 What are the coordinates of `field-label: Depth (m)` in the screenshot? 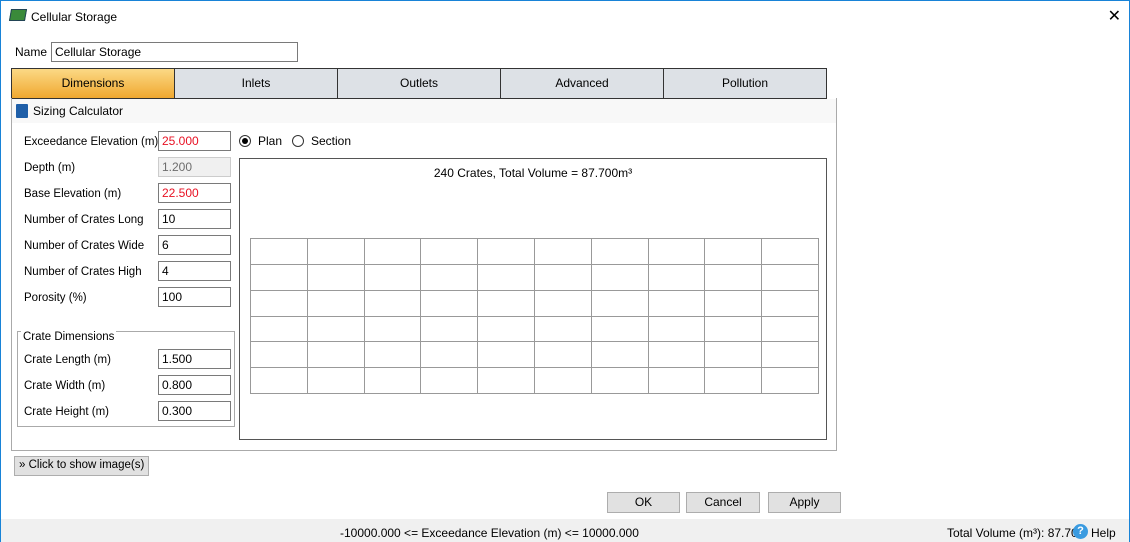 It's located at (50, 168).